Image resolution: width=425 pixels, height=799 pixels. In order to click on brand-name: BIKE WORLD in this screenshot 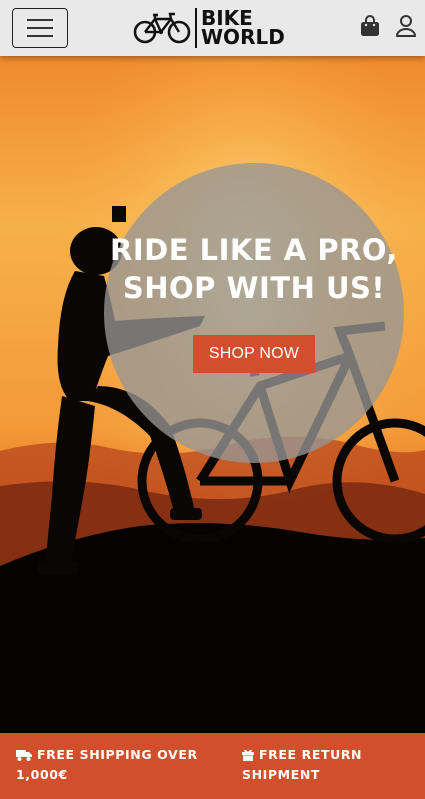, I will do `click(243, 28)`.